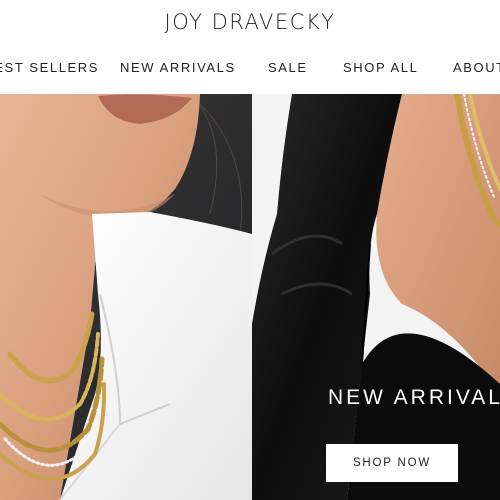 The image size is (500, 500). I want to click on nav-about: ABOUT, so click(476, 67).